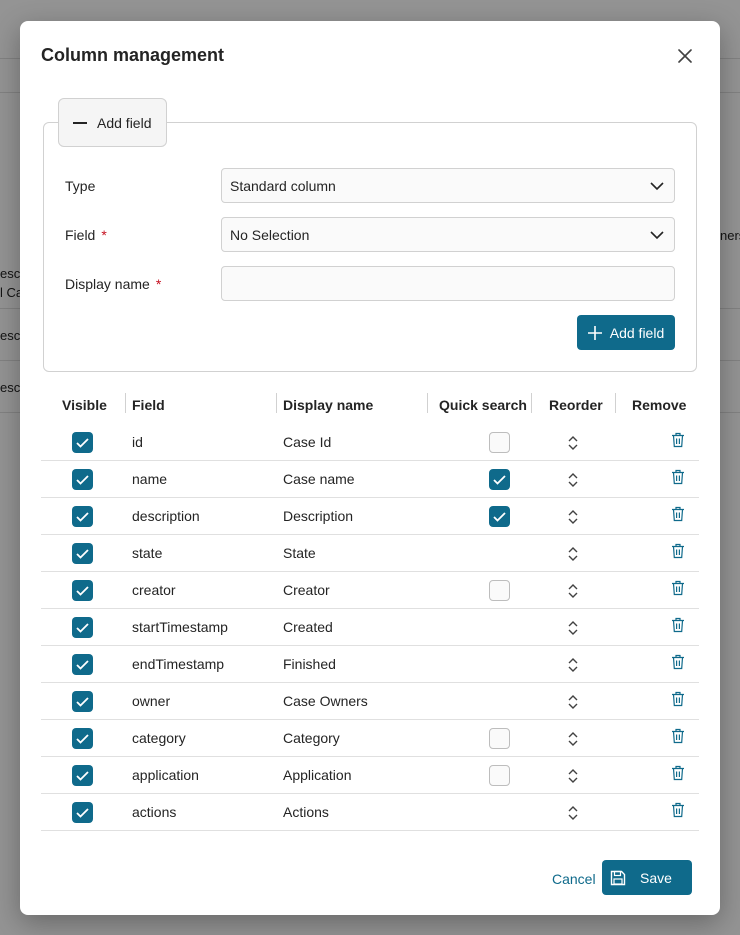  I want to click on display-name-cell: Creator, so click(306, 590).